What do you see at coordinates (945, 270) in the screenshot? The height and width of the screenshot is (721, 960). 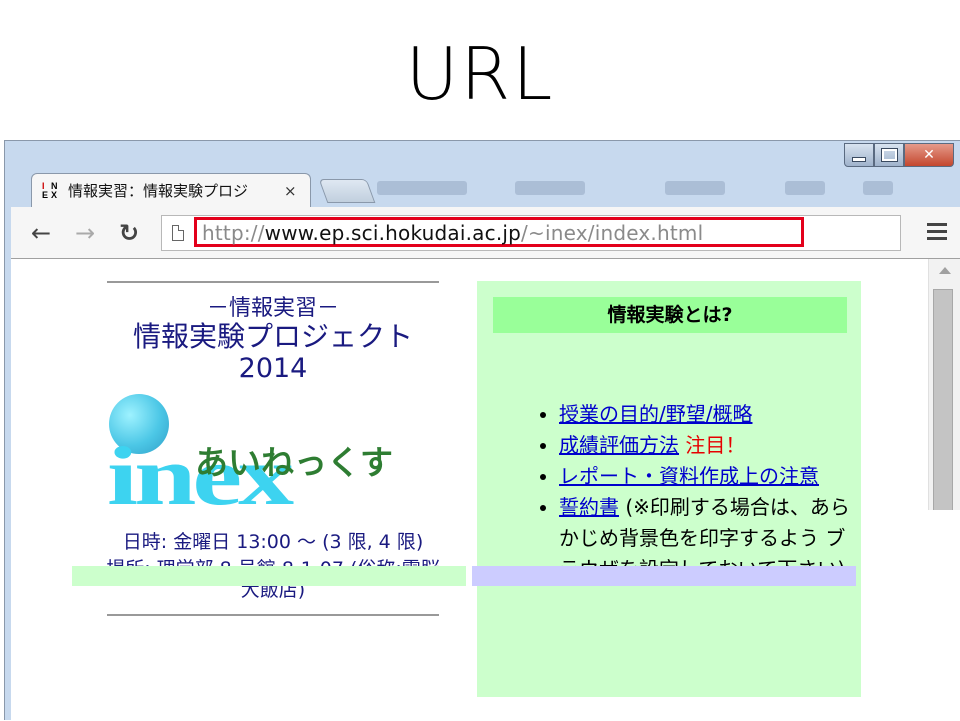 I see `scroll-up-icon` at bounding box center [945, 270].